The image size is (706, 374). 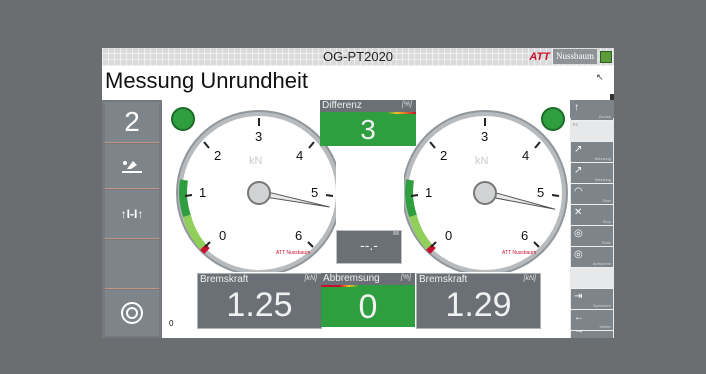 I want to click on abbremsung-label: Abbremsung, so click(x=351, y=278).